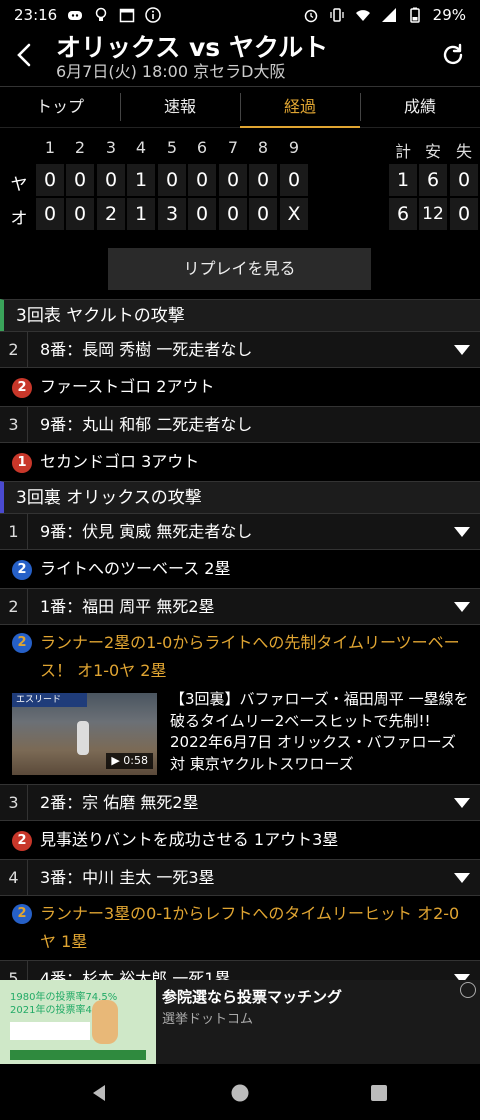  I want to click on runs-cell: 6, so click(403, 214).